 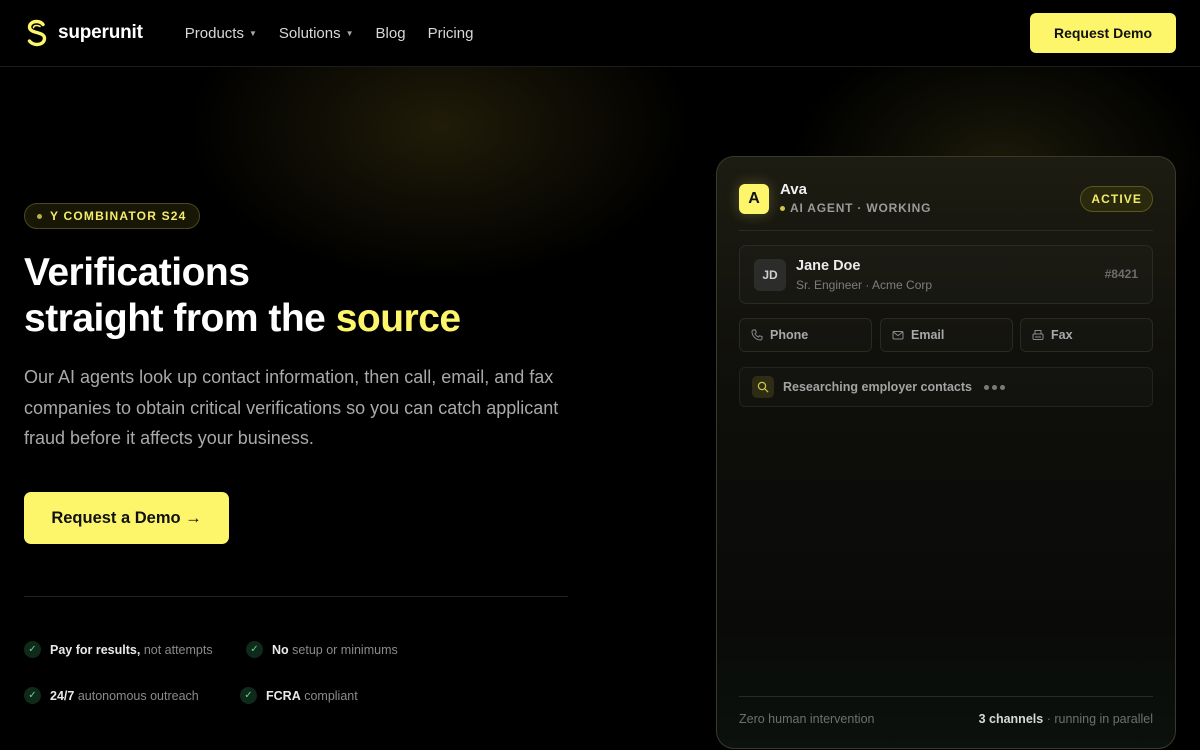 What do you see at coordinates (994, 387) in the screenshot?
I see `loading-dots-icon` at bounding box center [994, 387].